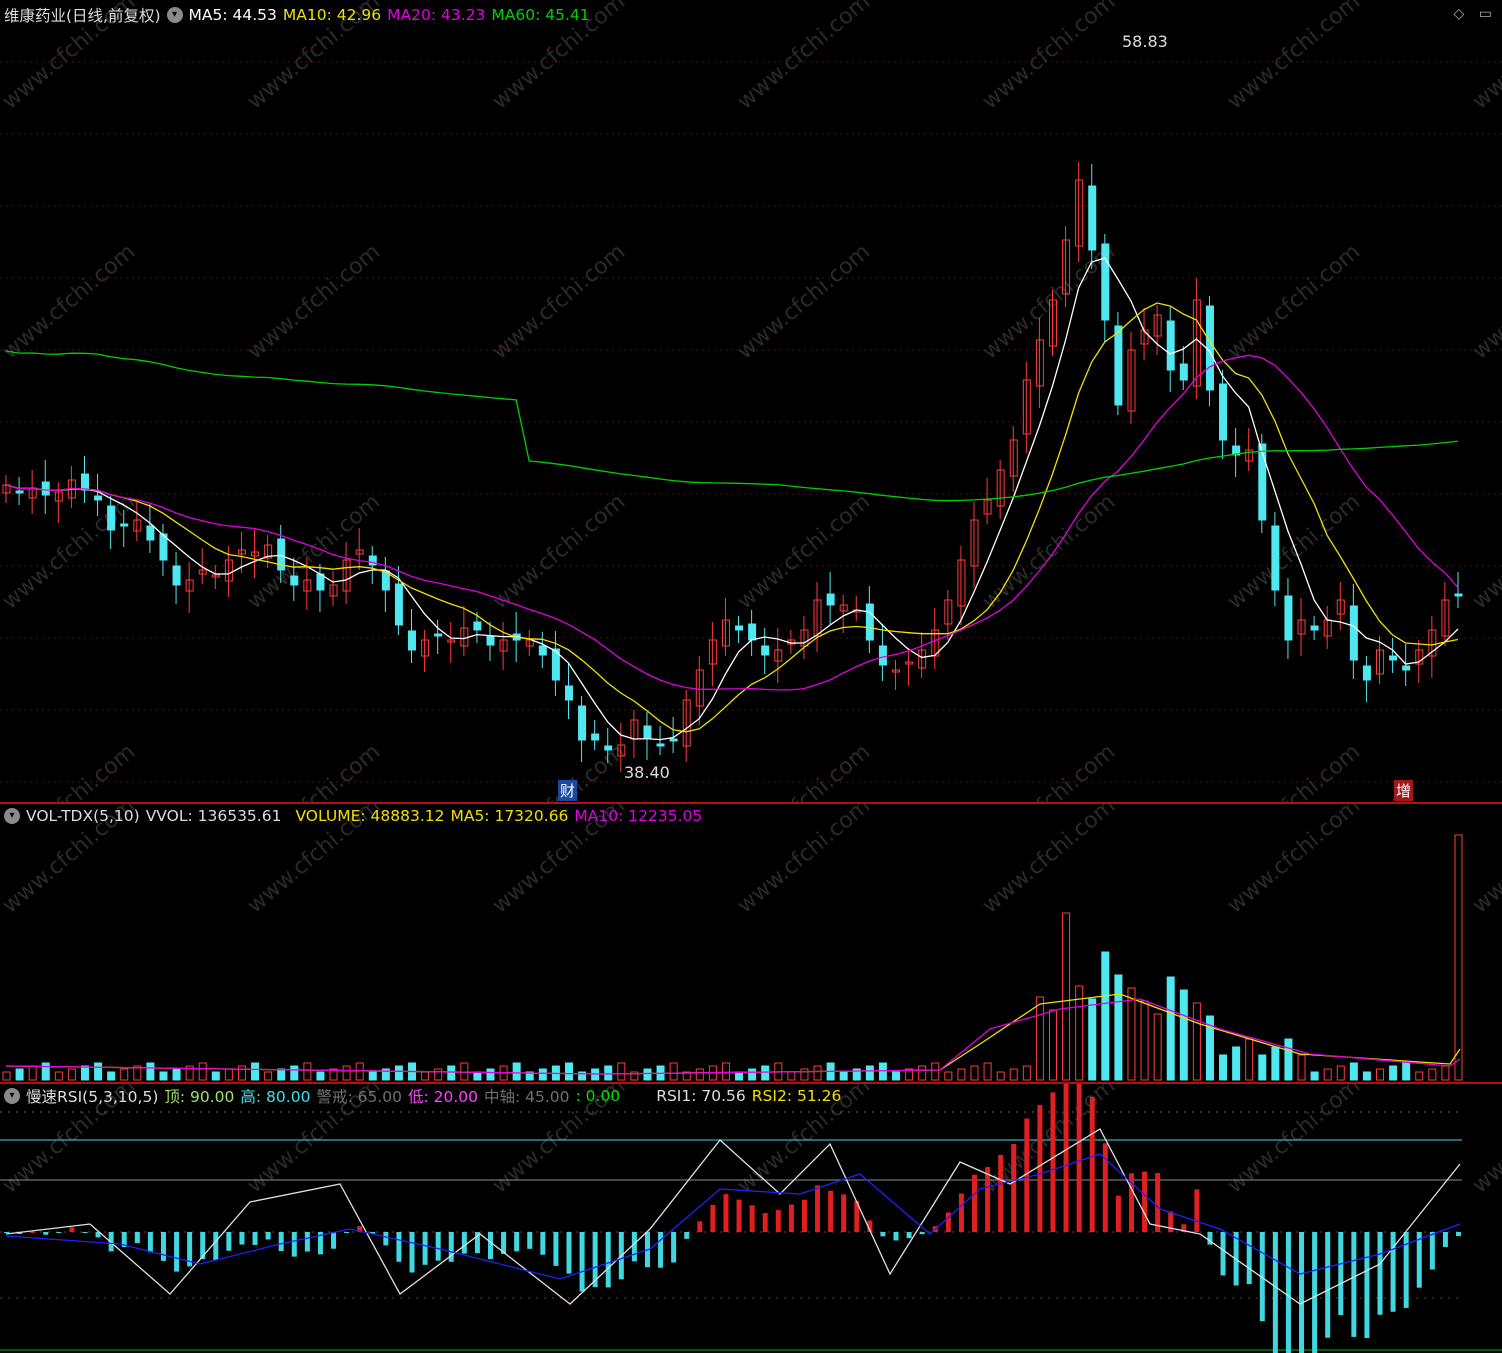 The image size is (1502, 1353). Describe the element at coordinates (647, 772) in the screenshot. I see `low-price-label: 38.40` at that location.